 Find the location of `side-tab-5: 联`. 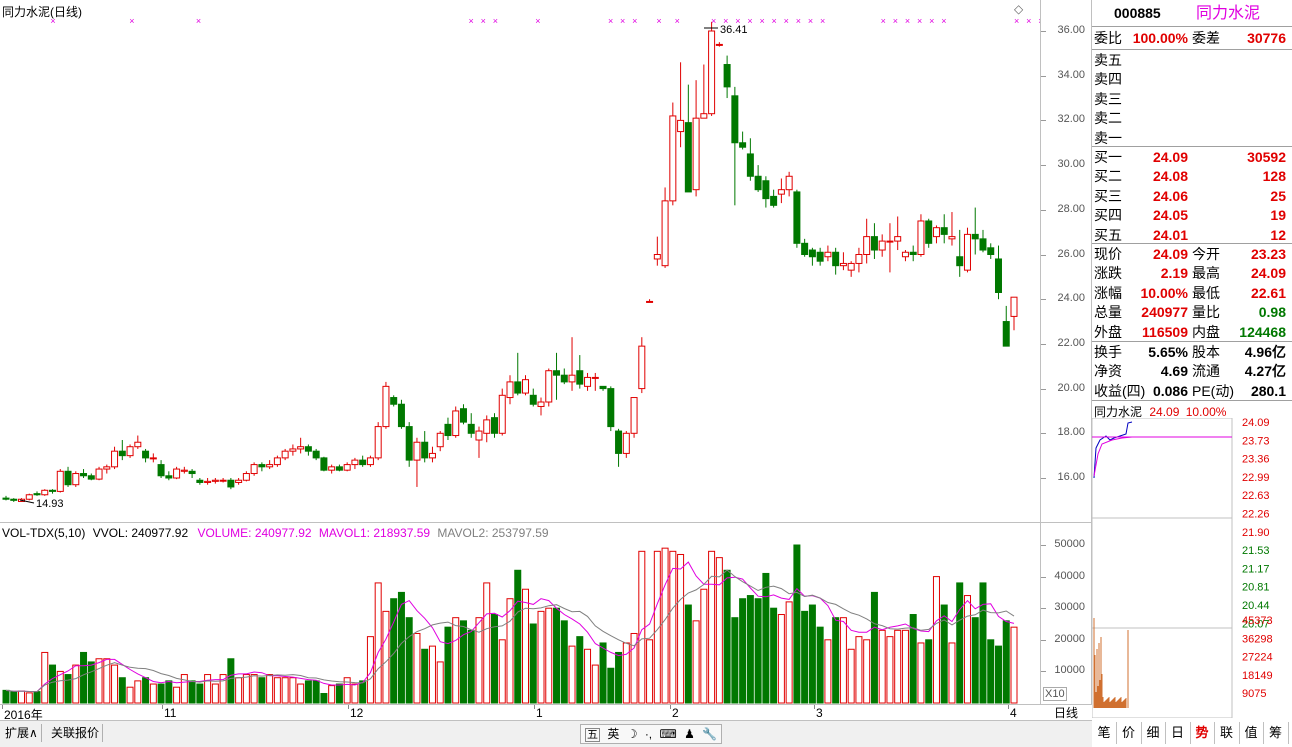

side-tab-5: 联 is located at coordinates (1227, 733).